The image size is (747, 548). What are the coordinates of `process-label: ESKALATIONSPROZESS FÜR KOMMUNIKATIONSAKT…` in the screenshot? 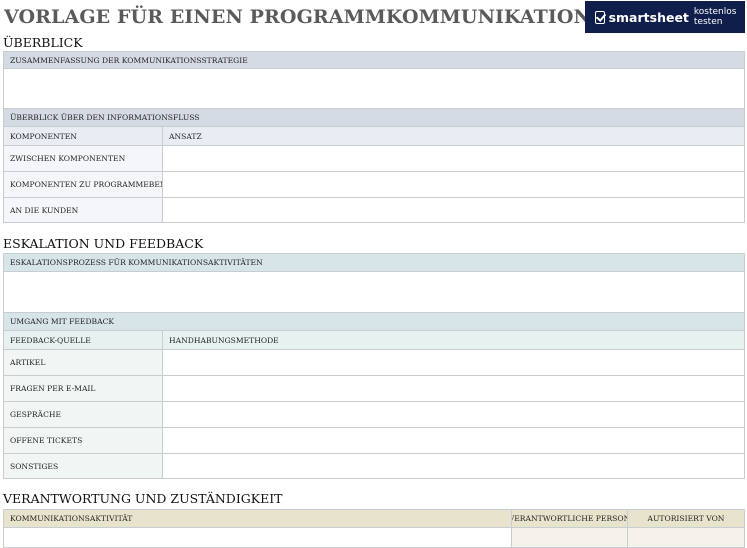 It's located at (374, 262).